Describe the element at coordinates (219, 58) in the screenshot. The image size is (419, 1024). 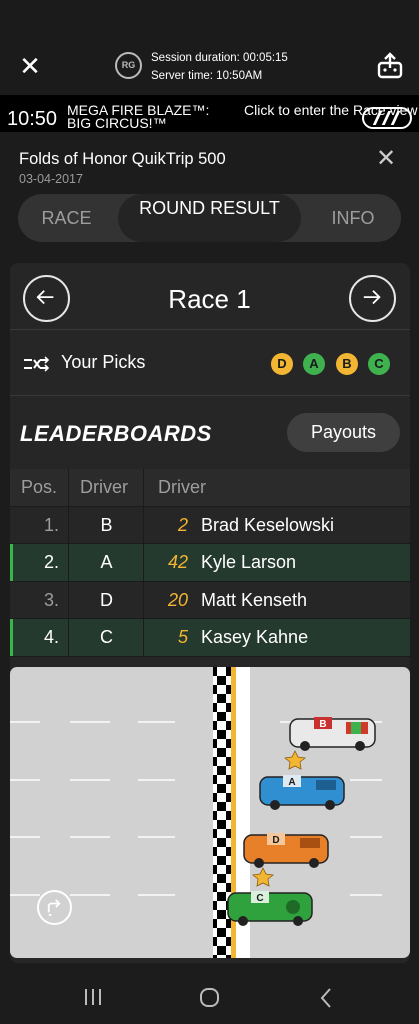
I see `session-duration: Session duration: 00:05:15` at that location.